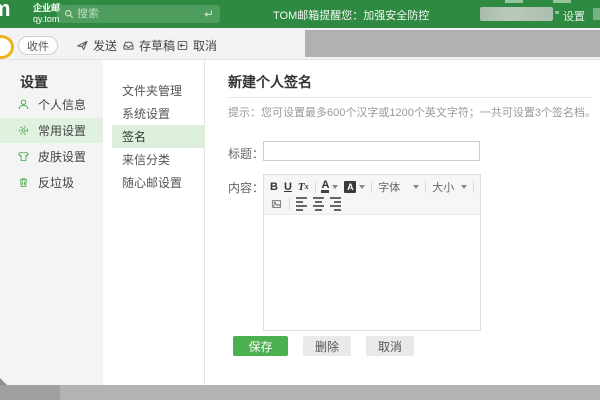 The height and width of the screenshot is (400, 600). What do you see at coordinates (350, 186) in the screenshot?
I see `bg-color-a: A` at bounding box center [350, 186].